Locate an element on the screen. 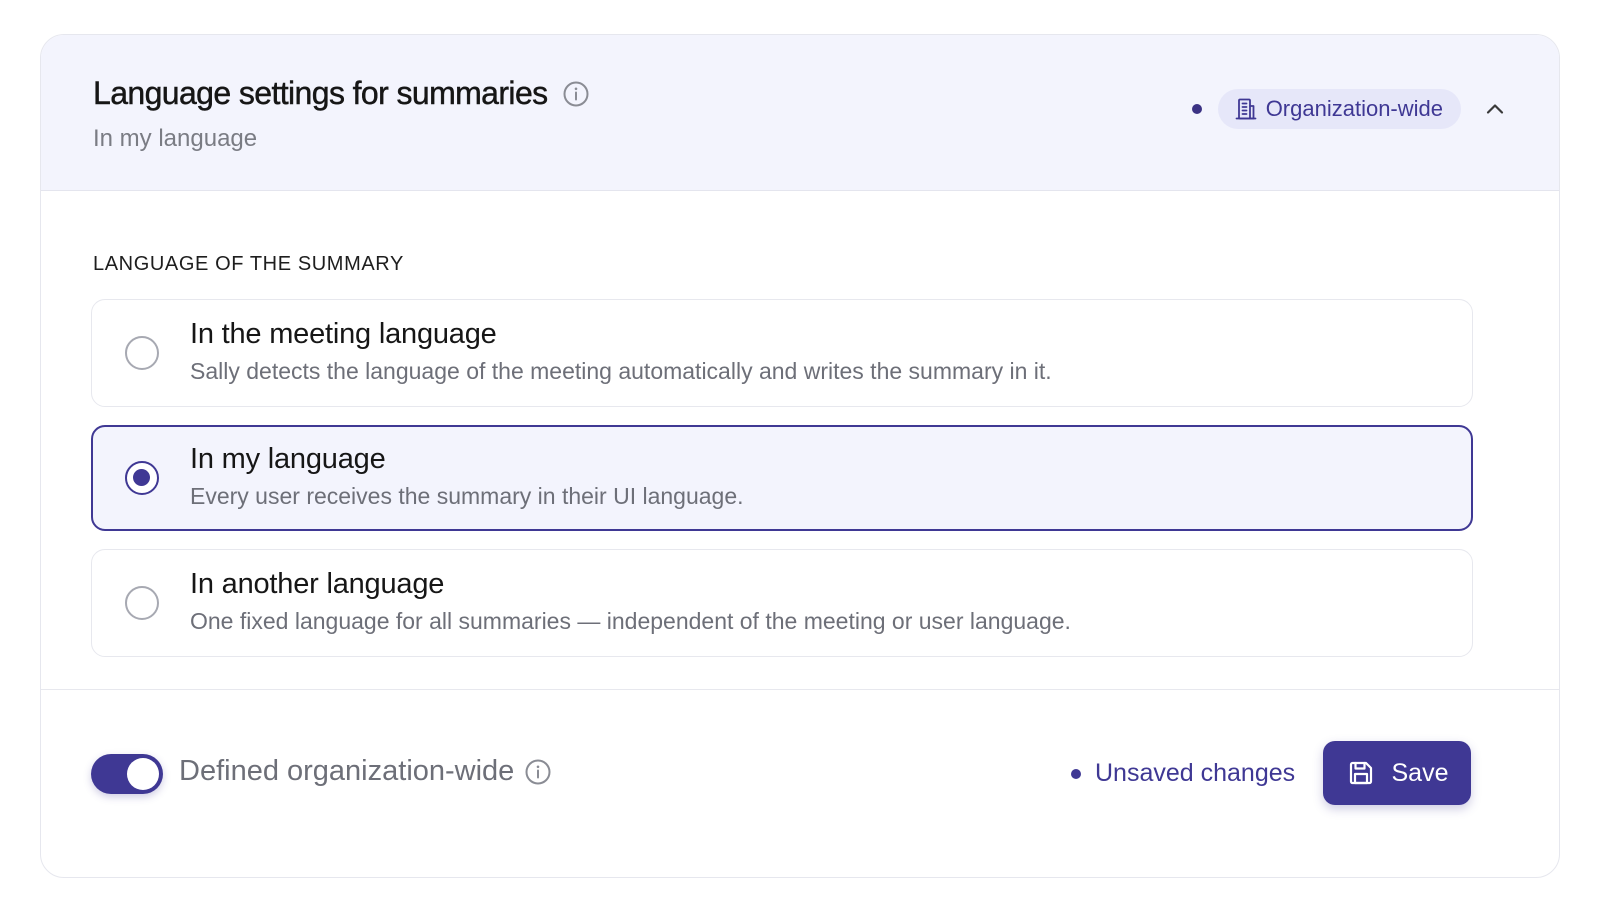  toggle-label-row: Defined organization-wide is located at coordinates (365, 771).